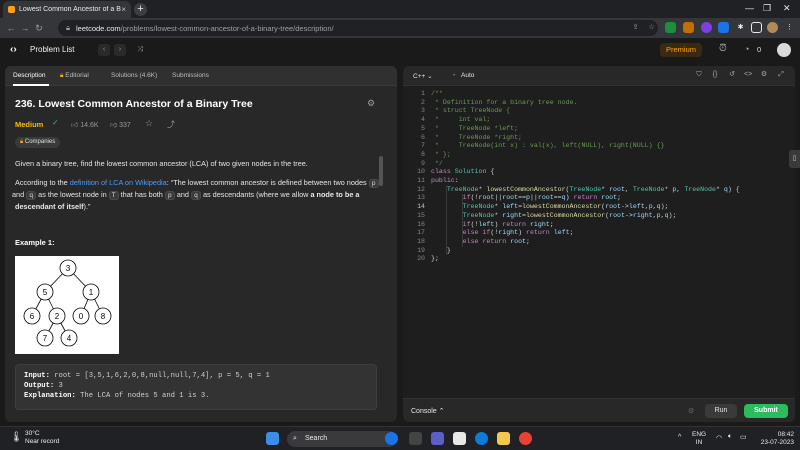  What do you see at coordinates (599, 94) in the screenshot?
I see `code-line: 1 /**` at bounding box center [599, 94].